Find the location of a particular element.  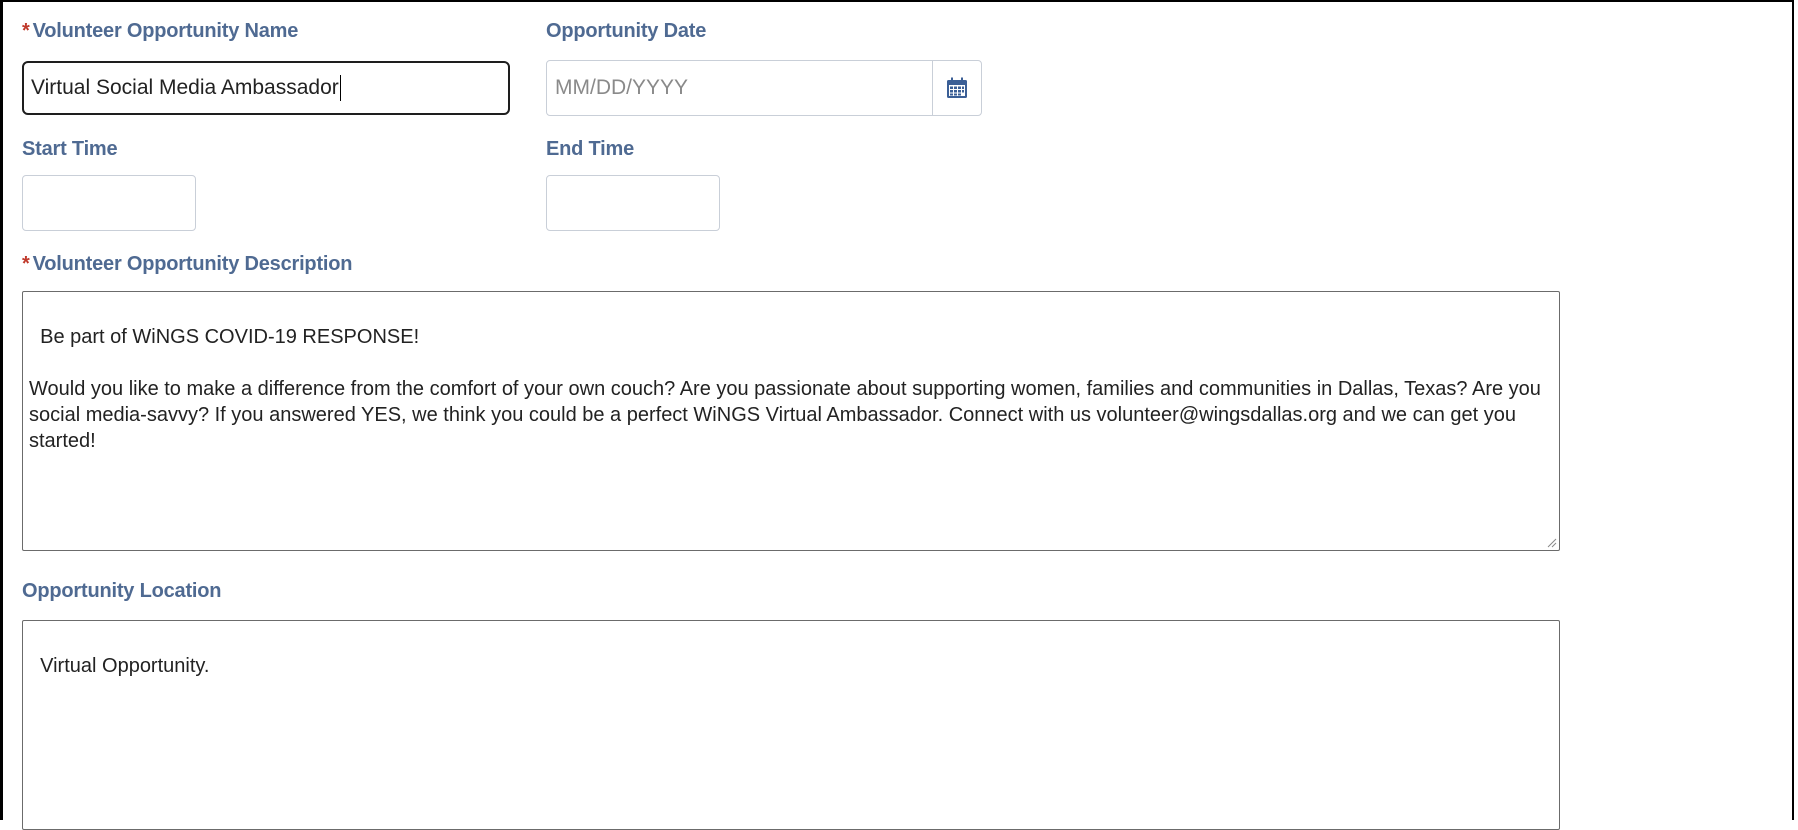

text-caret is located at coordinates (340, 88).